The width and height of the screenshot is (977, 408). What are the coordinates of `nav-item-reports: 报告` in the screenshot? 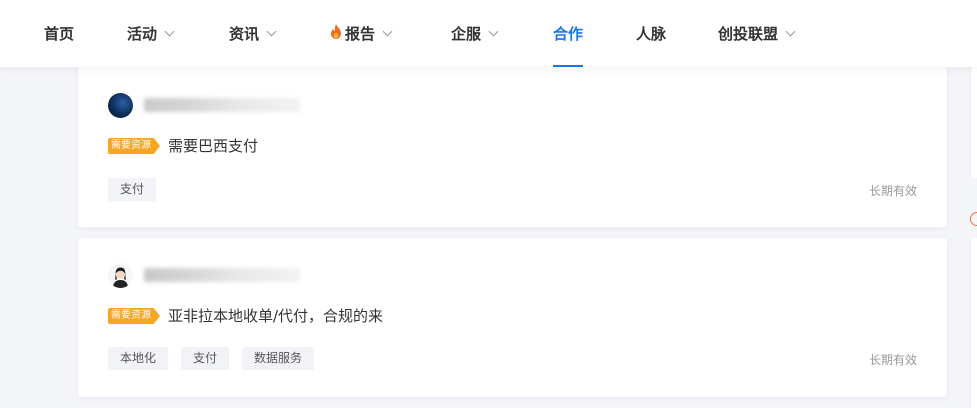 It's located at (361, 33).